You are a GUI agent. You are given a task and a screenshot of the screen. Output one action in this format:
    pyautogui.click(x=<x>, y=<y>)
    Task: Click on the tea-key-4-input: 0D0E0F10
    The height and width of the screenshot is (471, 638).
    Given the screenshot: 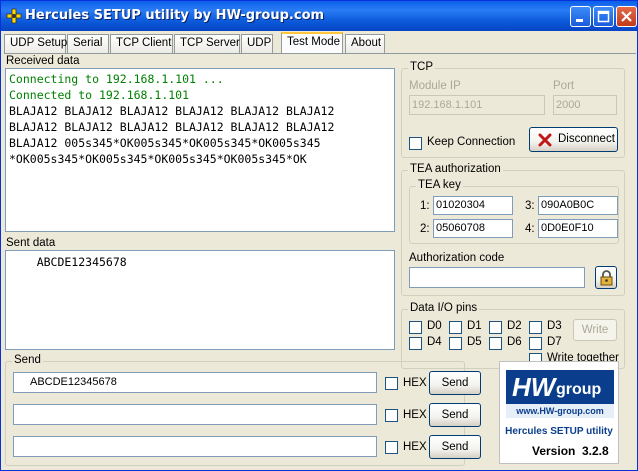 What is the action you would take?
    pyautogui.click(x=578, y=228)
    